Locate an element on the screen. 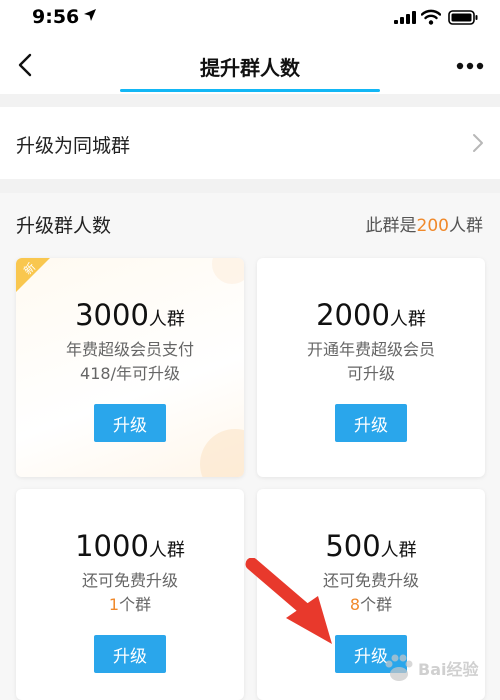  wifi-icon is located at coordinates (431, 17).